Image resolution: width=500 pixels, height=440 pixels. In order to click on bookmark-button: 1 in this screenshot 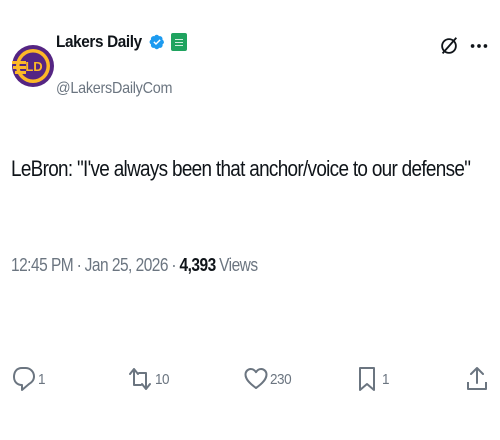, I will do `click(373, 379)`.